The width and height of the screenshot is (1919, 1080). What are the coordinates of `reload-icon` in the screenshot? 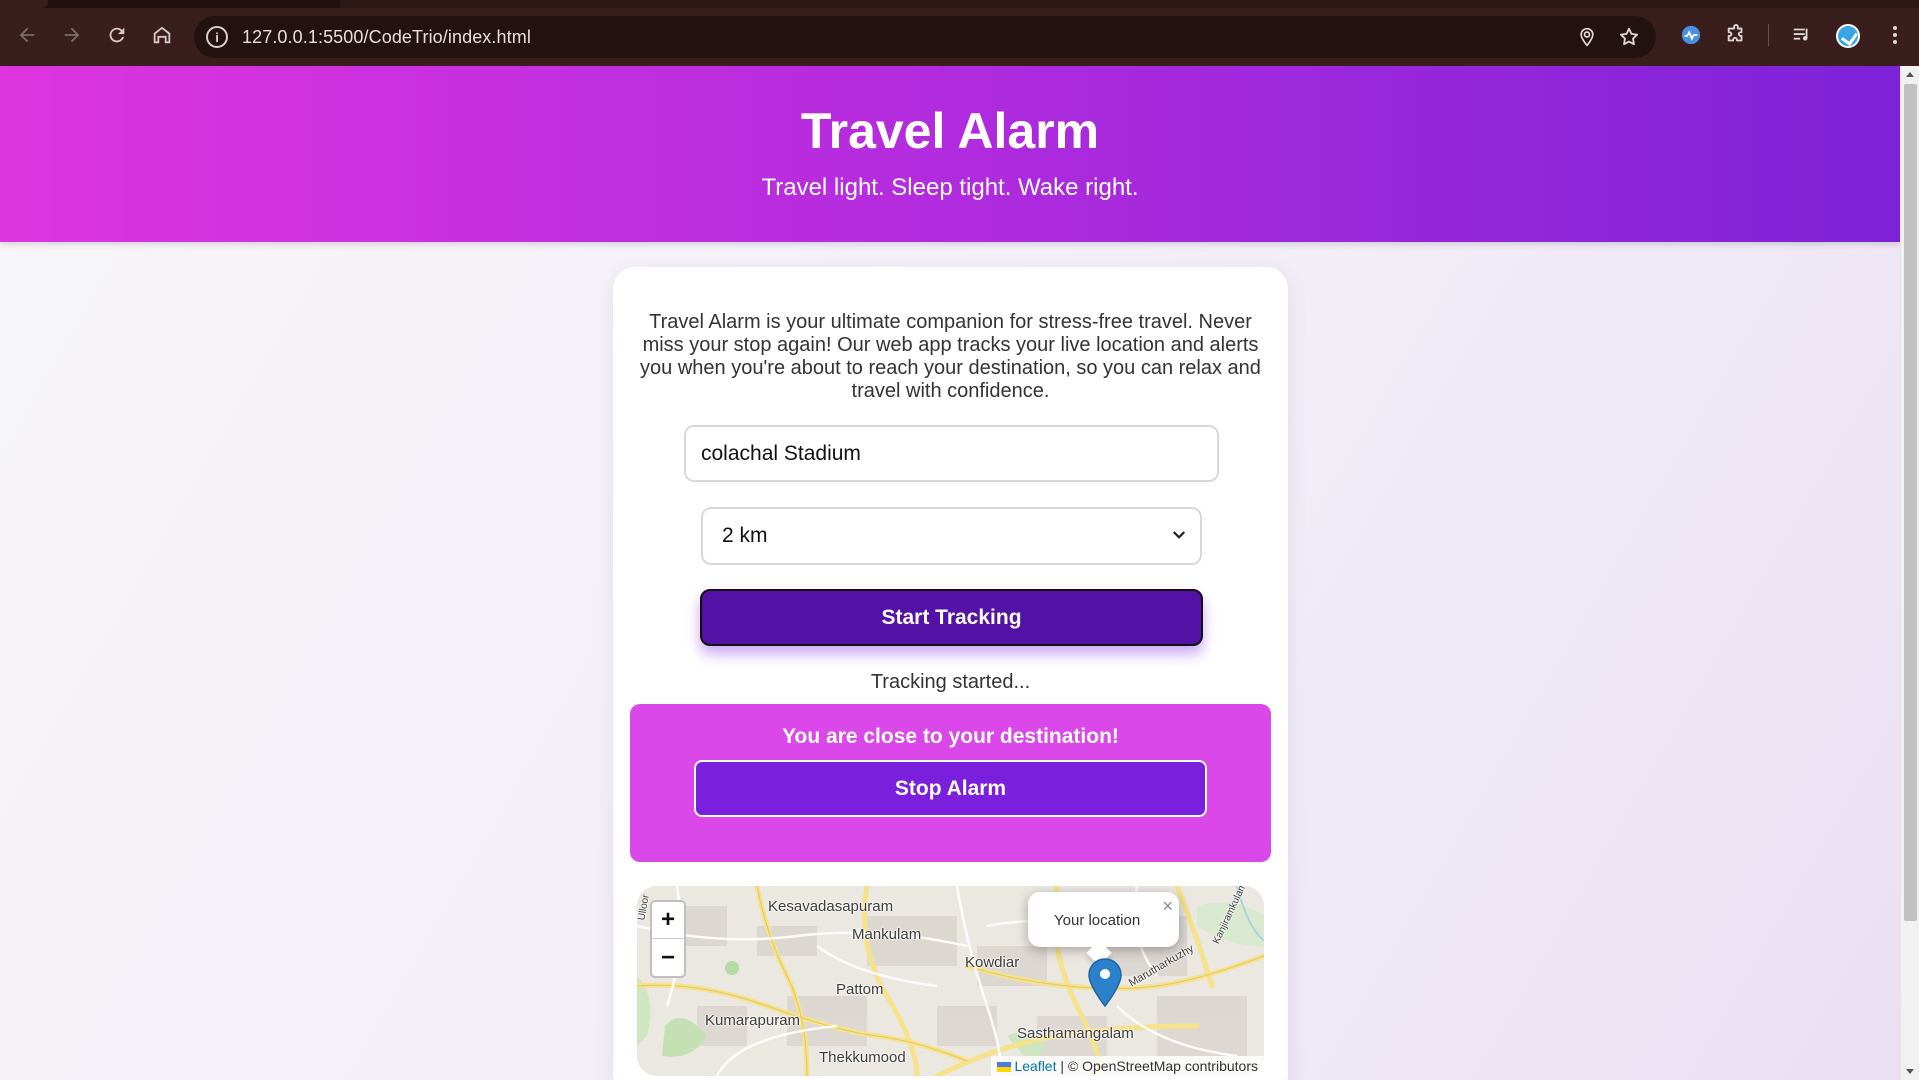 It's located at (117, 35).